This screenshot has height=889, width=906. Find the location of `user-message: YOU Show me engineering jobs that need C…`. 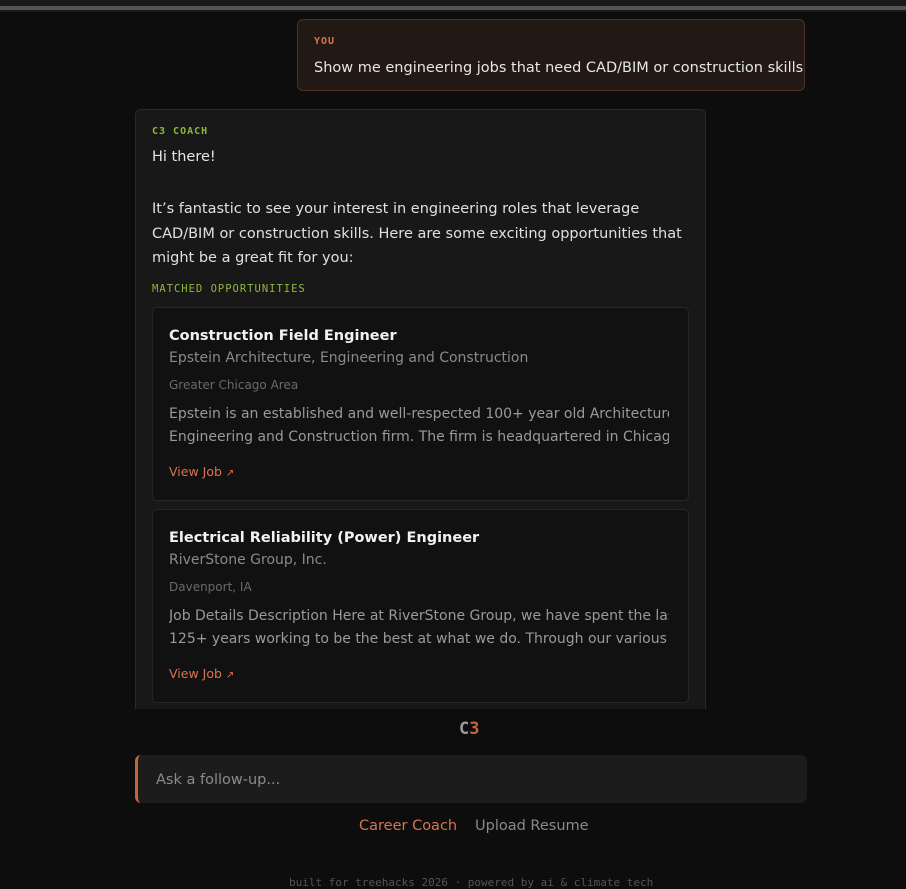

user-message: YOU Show me engineering jobs that need C… is located at coordinates (551, 55).